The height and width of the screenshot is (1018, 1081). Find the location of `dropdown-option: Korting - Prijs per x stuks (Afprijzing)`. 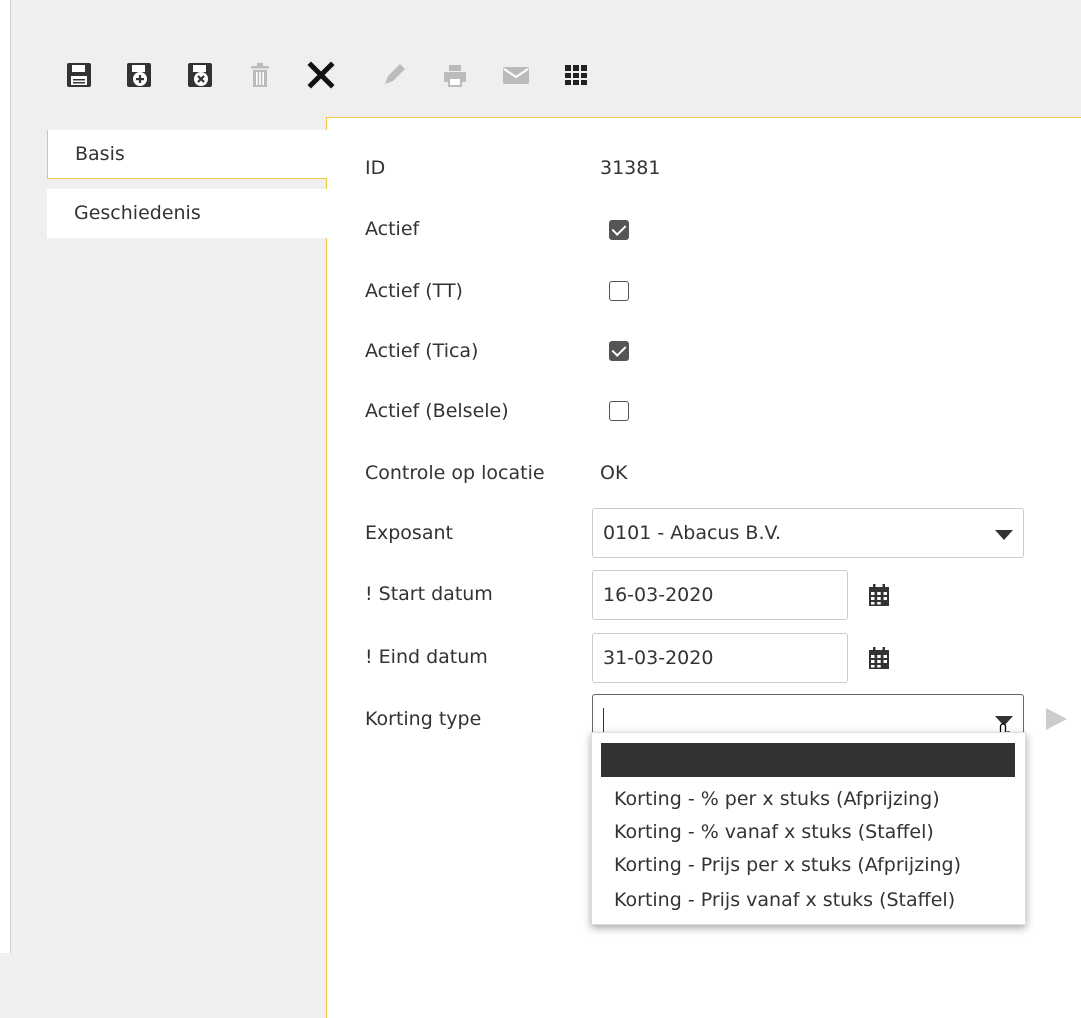

dropdown-option: Korting - Prijs per x stuks (Afprijzing) is located at coordinates (787, 865).